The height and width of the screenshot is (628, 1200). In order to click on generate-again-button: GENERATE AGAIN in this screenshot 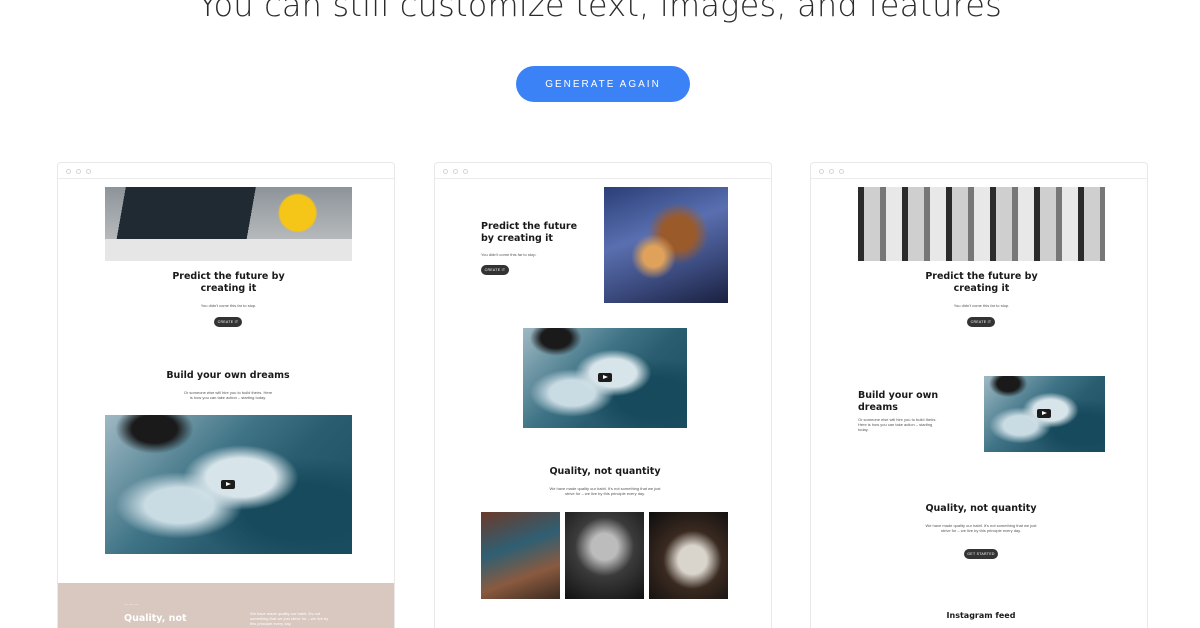, I will do `click(603, 84)`.